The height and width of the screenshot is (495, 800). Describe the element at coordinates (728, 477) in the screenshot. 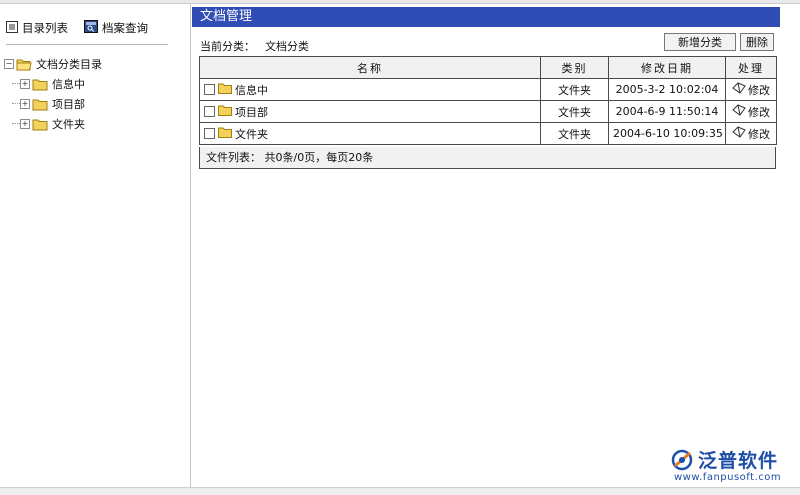

I see `brand-url: www.fanpusoft.com` at that location.